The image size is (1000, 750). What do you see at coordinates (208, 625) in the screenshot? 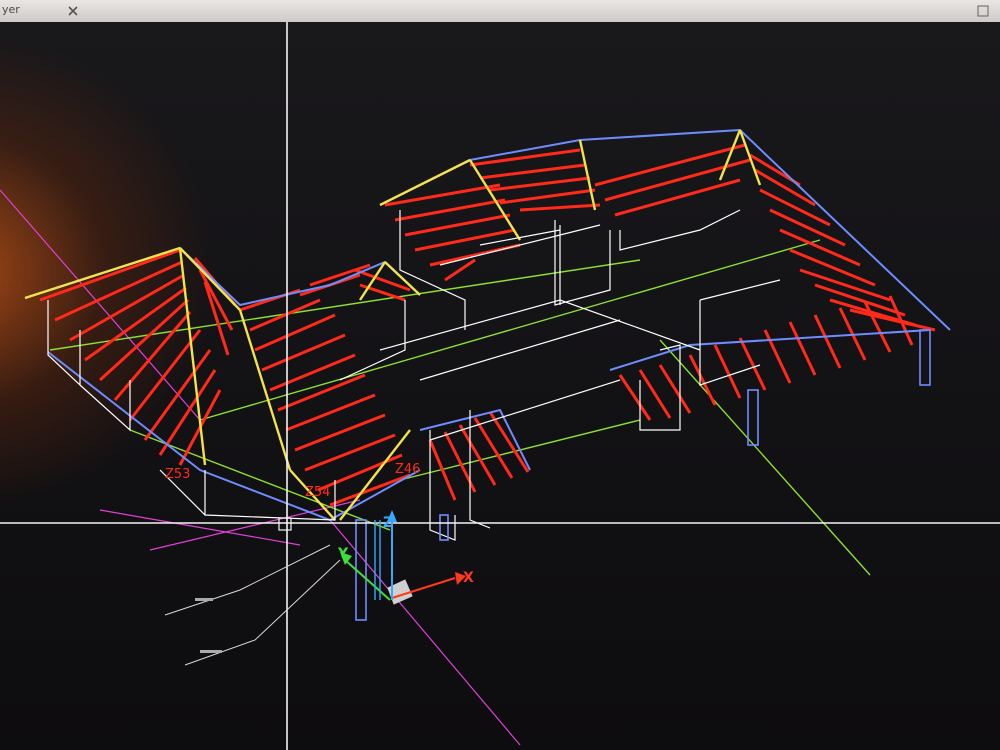
I see `leader-notes` at bounding box center [208, 625].